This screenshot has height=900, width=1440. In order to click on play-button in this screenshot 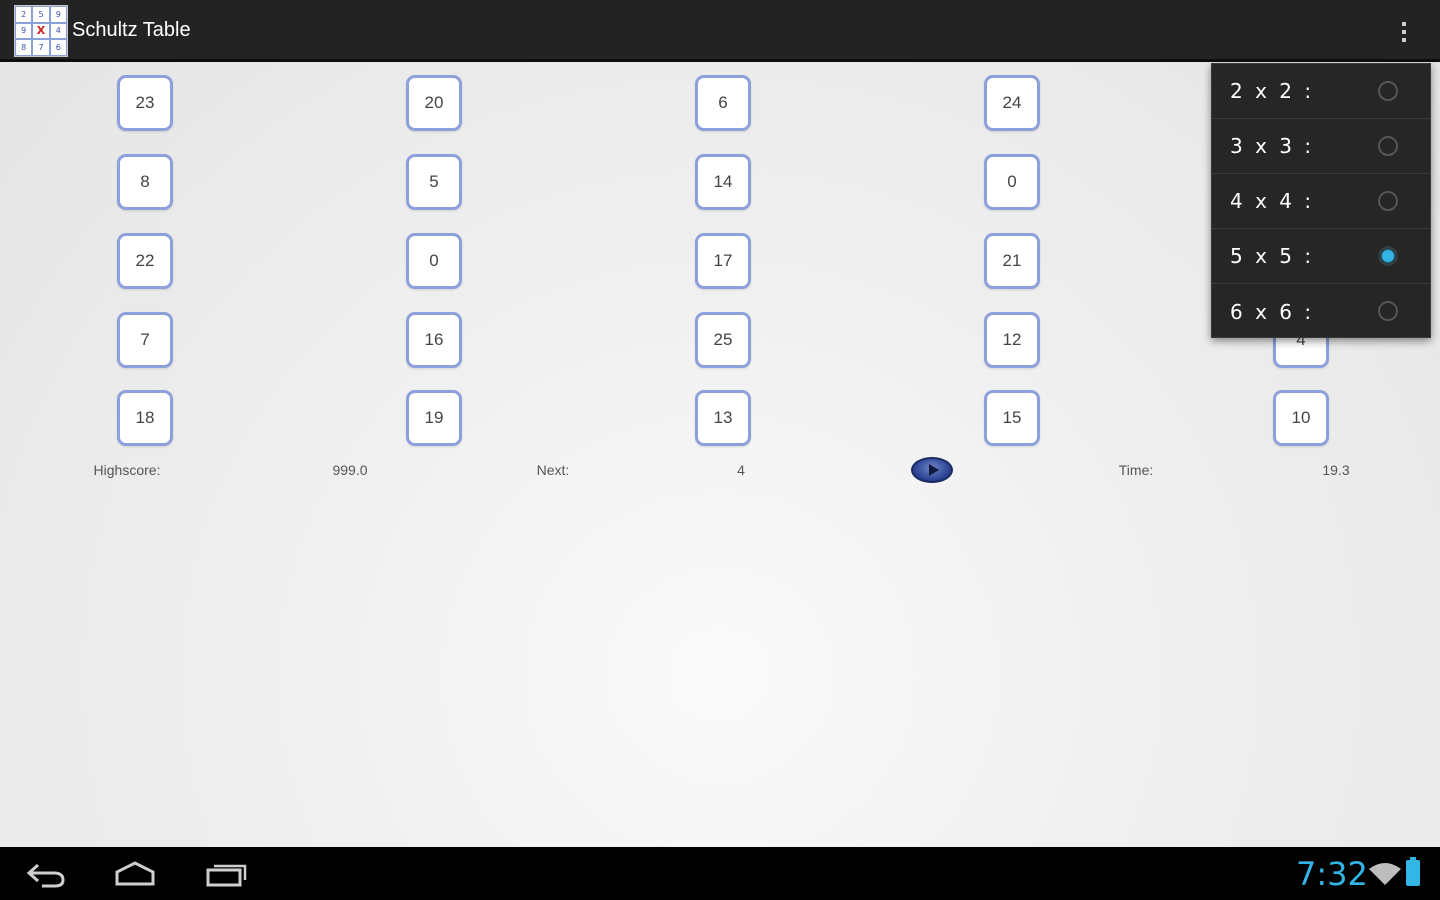, I will do `click(932, 470)`.